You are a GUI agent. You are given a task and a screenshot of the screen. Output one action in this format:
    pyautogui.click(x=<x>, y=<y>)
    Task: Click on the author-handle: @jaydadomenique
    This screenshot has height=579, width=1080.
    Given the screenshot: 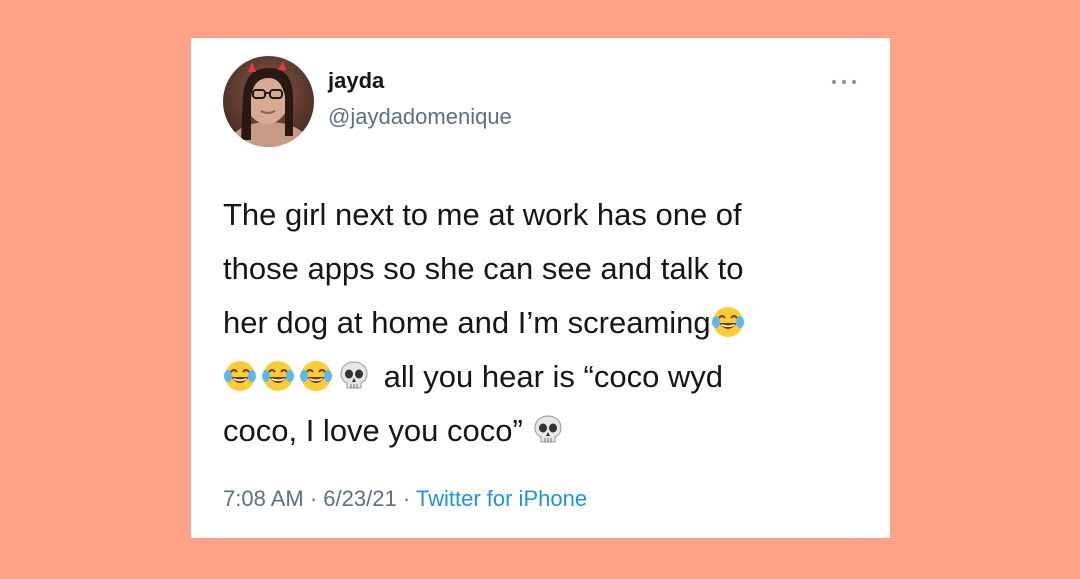 What is the action you would take?
    pyautogui.click(x=420, y=117)
    